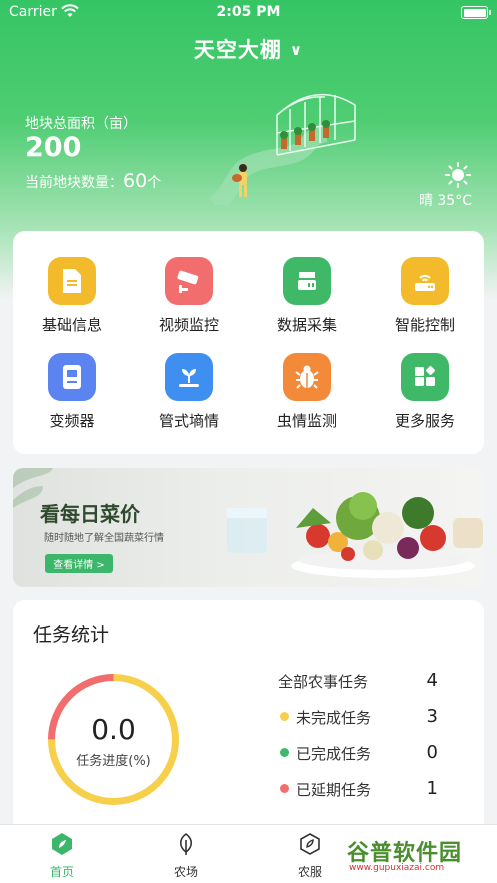 The height and width of the screenshot is (883, 497). What do you see at coordinates (113, 761) in the screenshot?
I see `task-progress-label: 任务进度(%)` at bounding box center [113, 761].